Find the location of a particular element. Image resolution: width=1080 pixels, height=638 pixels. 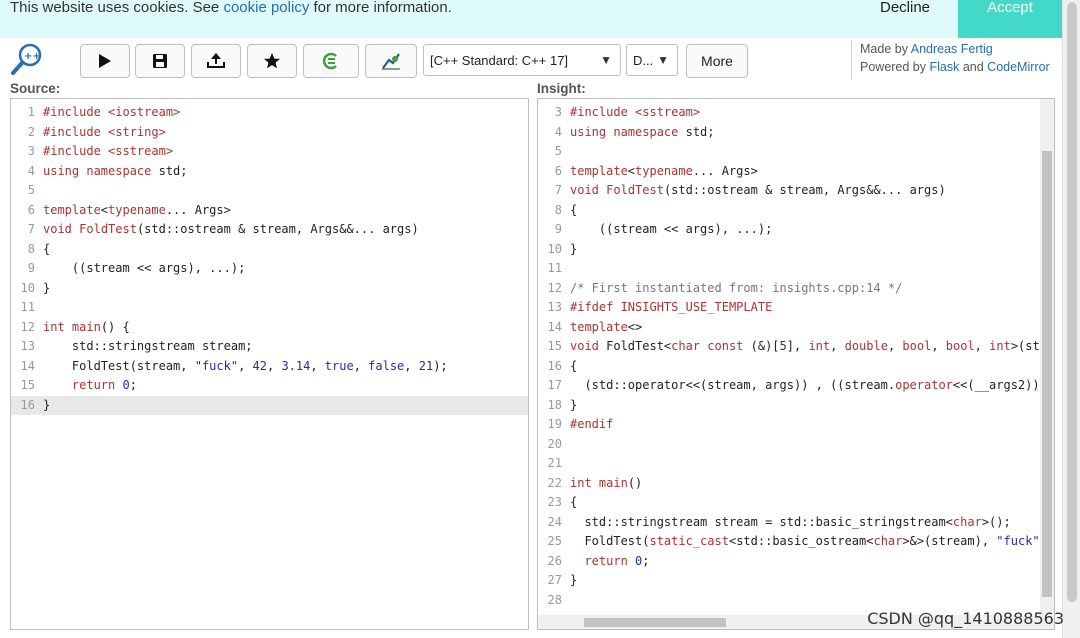

made-by-line: Made by Andreas Fertig is located at coordinates (965, 49).